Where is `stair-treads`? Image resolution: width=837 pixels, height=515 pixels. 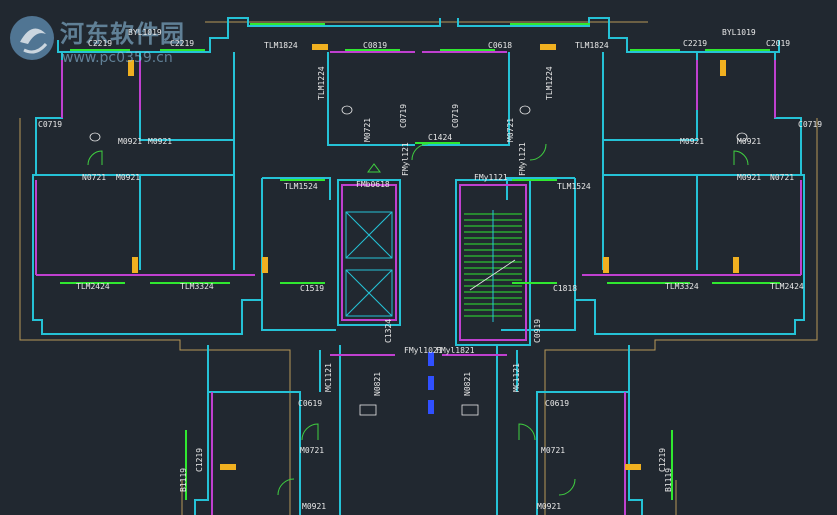
stair-treads is located at coordinates (493, 266).